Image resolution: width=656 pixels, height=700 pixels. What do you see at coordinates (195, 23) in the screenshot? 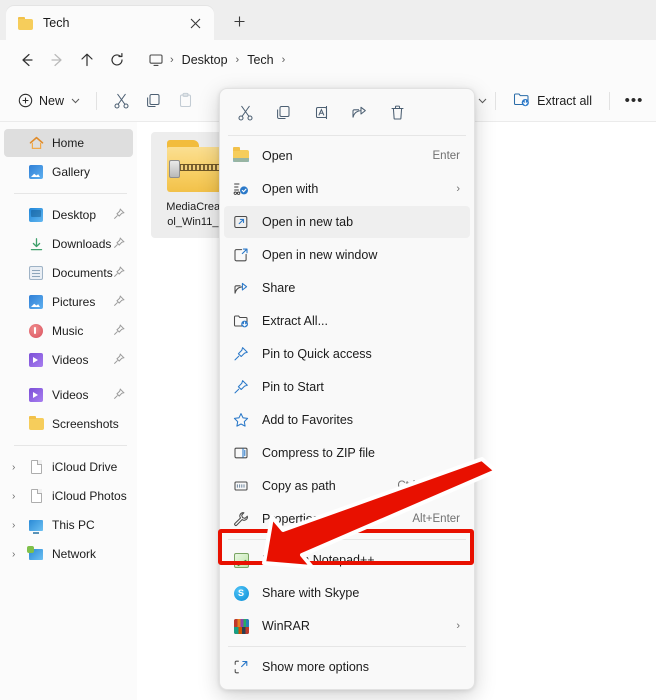
I see `close-icon` at bounding box center [195, 23].